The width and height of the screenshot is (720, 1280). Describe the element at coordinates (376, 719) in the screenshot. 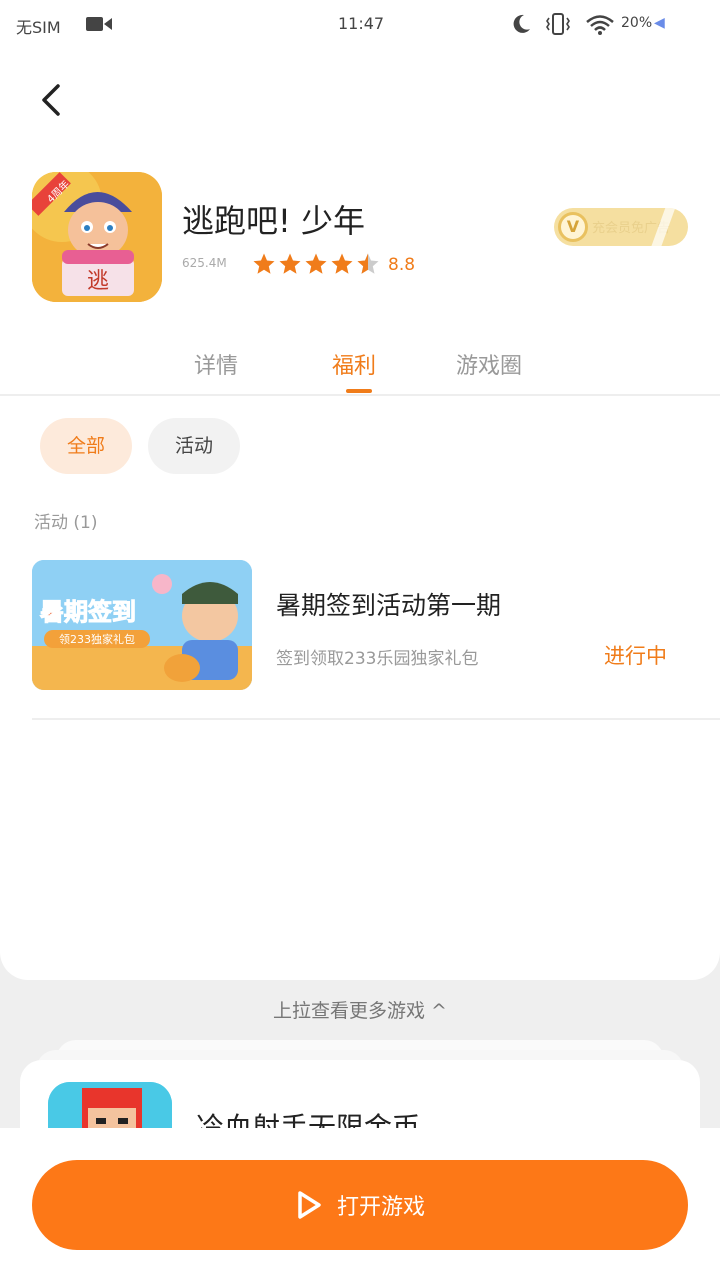

I see `divider` at that location.